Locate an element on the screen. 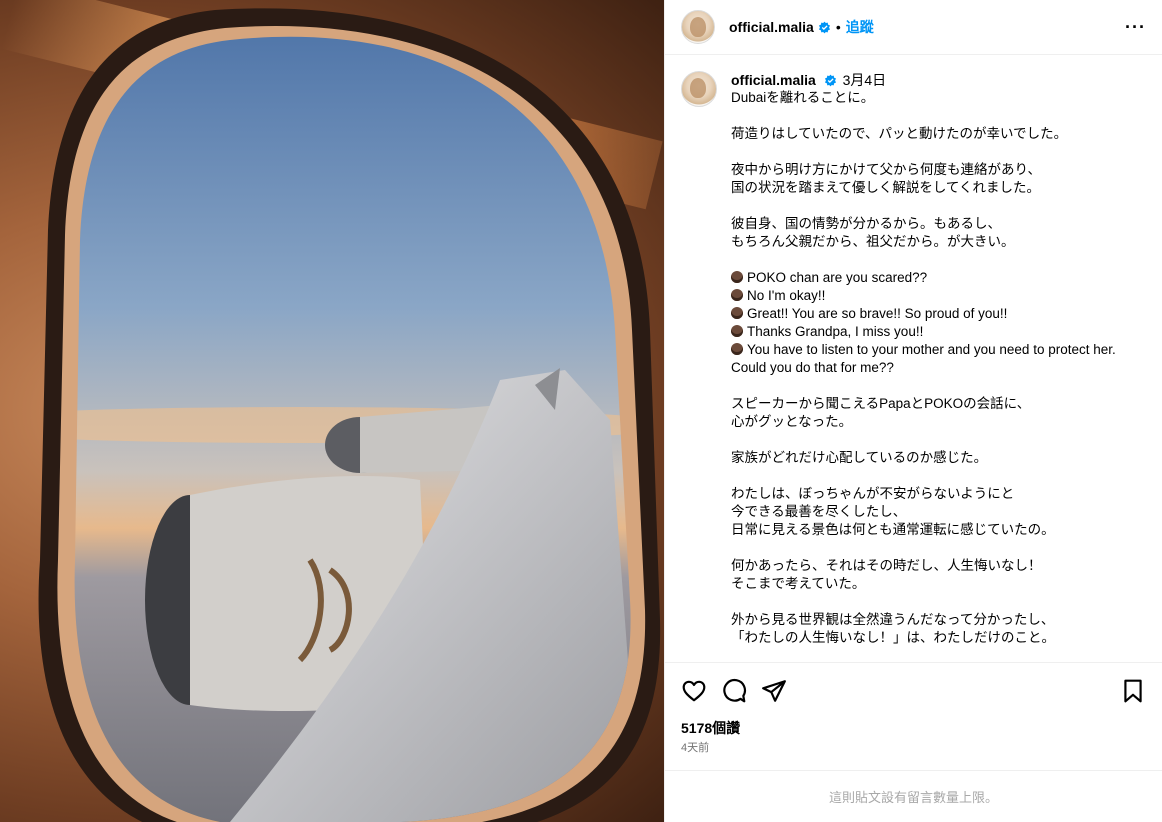 This screenshot has width=1162, height=822. caption-paragraph: 家族がどれだけ心配しているのか感じた。 is located at coordinates (931, 458).